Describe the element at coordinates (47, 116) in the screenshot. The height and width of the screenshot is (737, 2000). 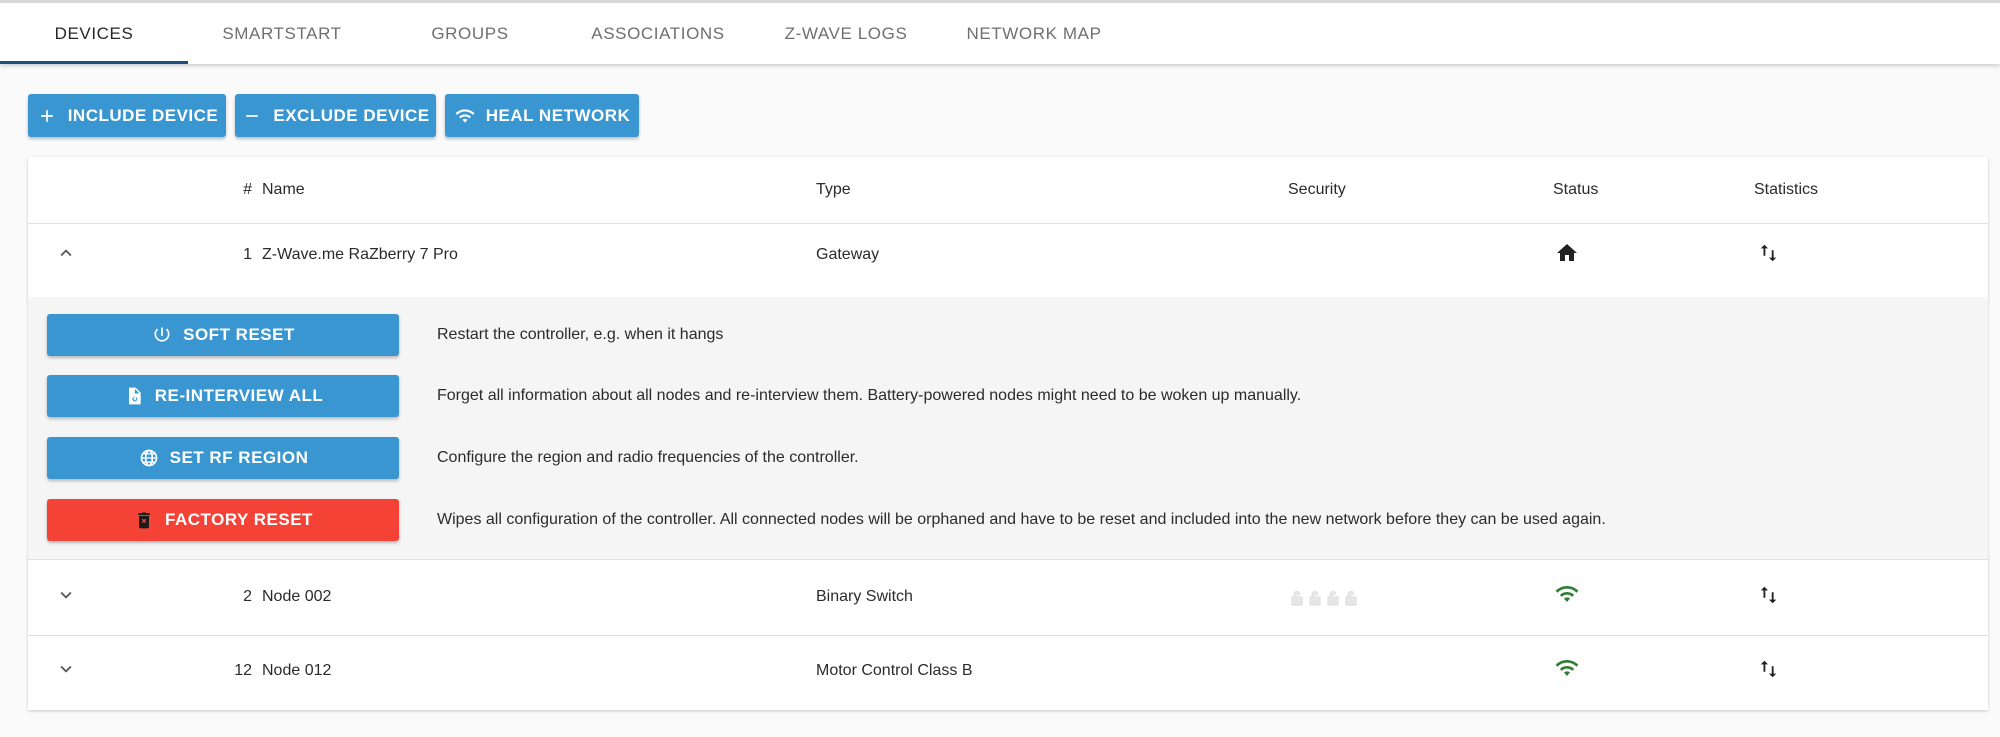
I see `plus-icon` at that location.